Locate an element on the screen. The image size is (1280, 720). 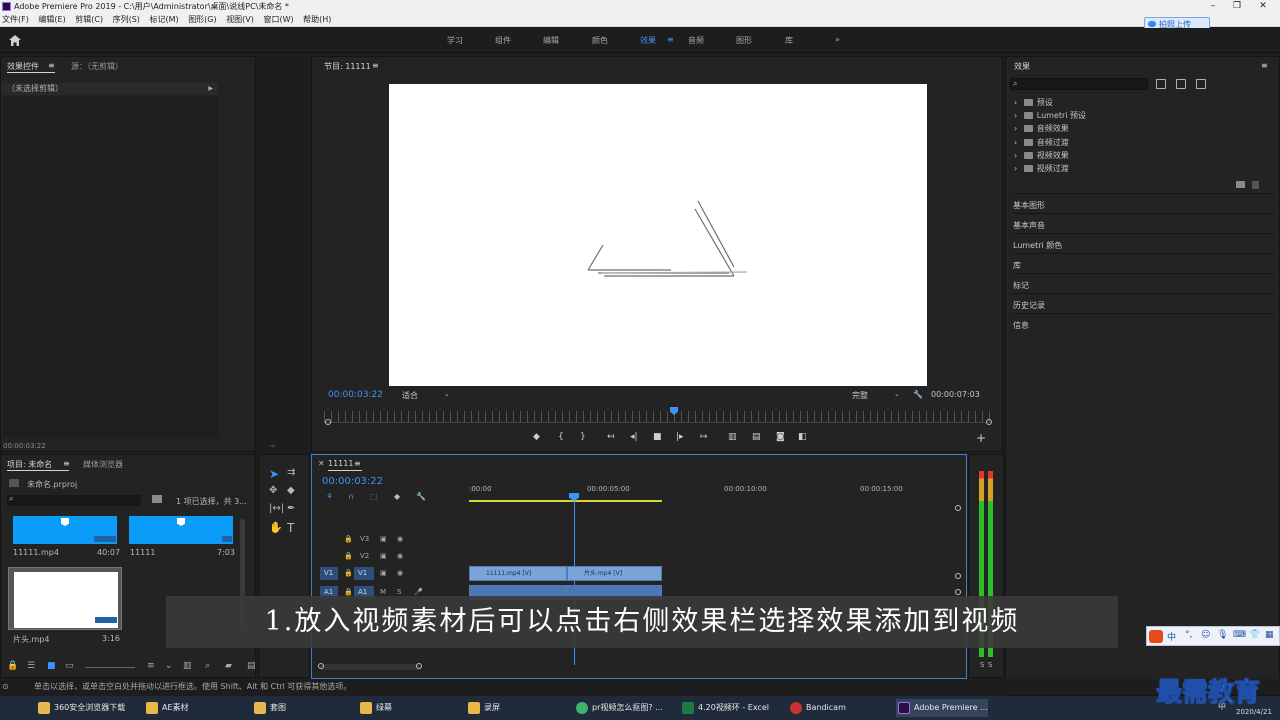
menu-marker: 标记(M) is located at coordinates (163, 20).